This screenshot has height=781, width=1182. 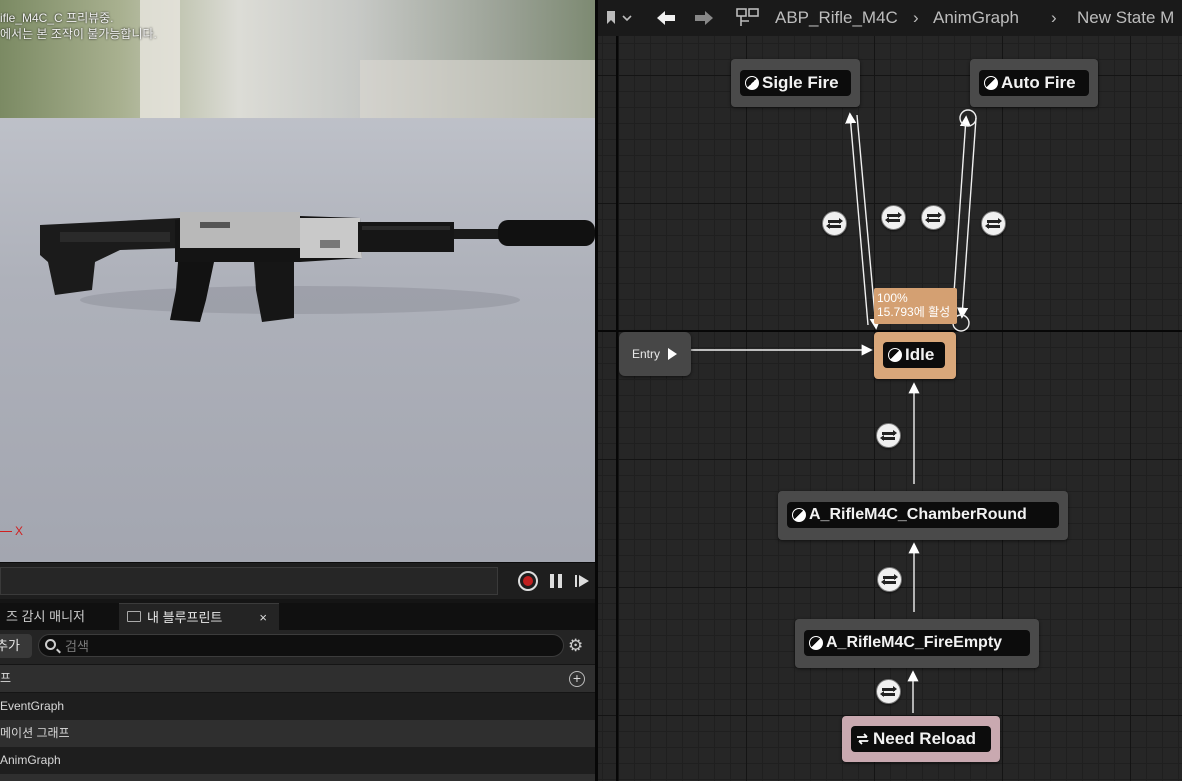 I want to click on axis-x-label: X, so click(x=19, y=531).